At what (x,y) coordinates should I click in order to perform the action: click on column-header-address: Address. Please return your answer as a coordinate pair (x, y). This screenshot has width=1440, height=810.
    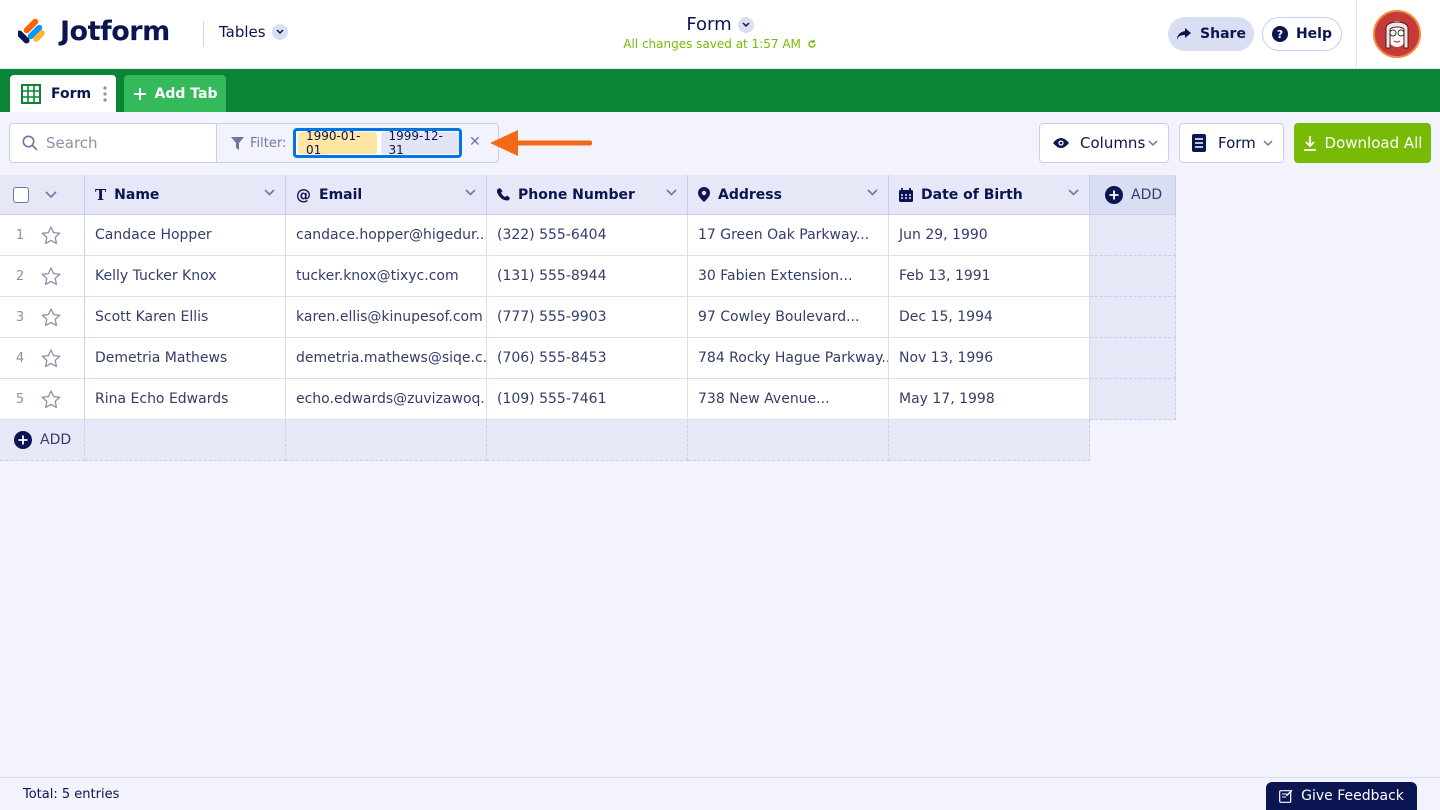
    Looking at the image, I should click on (788, 195).